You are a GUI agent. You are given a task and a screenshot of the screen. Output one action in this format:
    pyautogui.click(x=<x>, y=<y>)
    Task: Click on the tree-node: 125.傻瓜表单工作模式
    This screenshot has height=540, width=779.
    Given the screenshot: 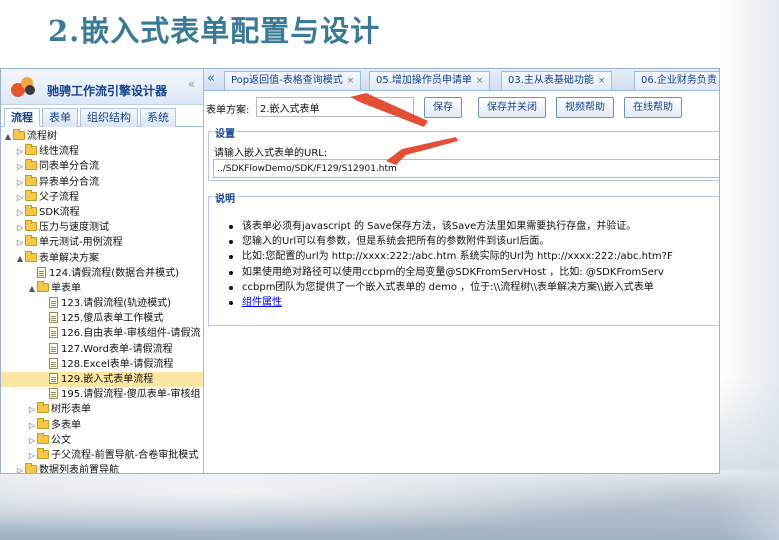 What is the action you would take?
    pyautogui.click(x=102, y=318)
    